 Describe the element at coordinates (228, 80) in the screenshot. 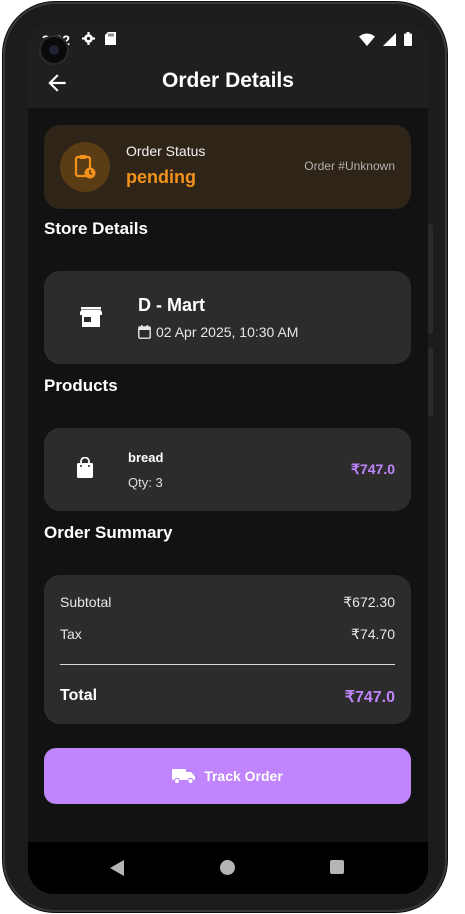

I see `page-title: Order Details` at that location.